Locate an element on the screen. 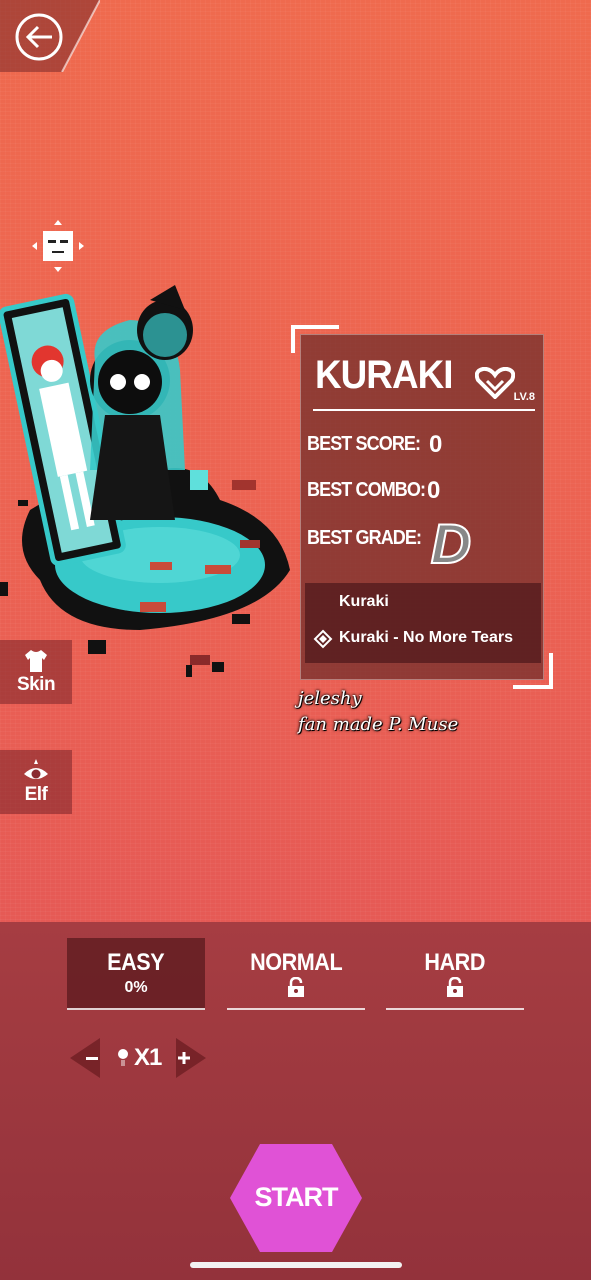 This screenshot has width=591, height=1280. skin-button: Skin is located at coordinates (36, 672).